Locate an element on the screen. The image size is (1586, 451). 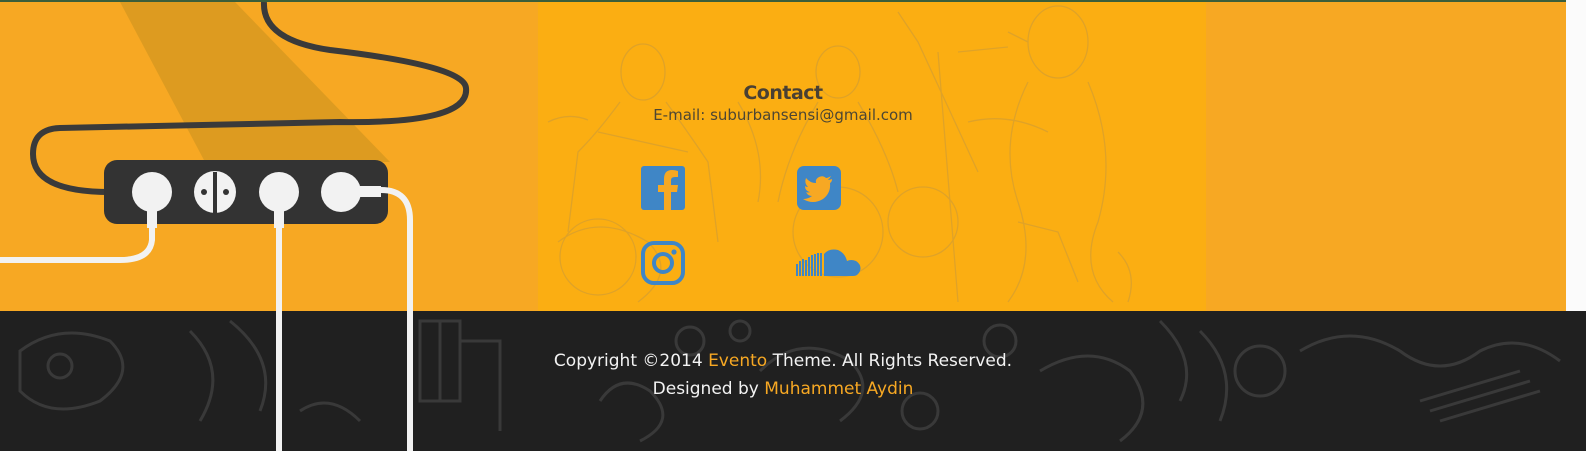
copyright-prefix: Copyright ©2014 is located at coordinates (628, 361).